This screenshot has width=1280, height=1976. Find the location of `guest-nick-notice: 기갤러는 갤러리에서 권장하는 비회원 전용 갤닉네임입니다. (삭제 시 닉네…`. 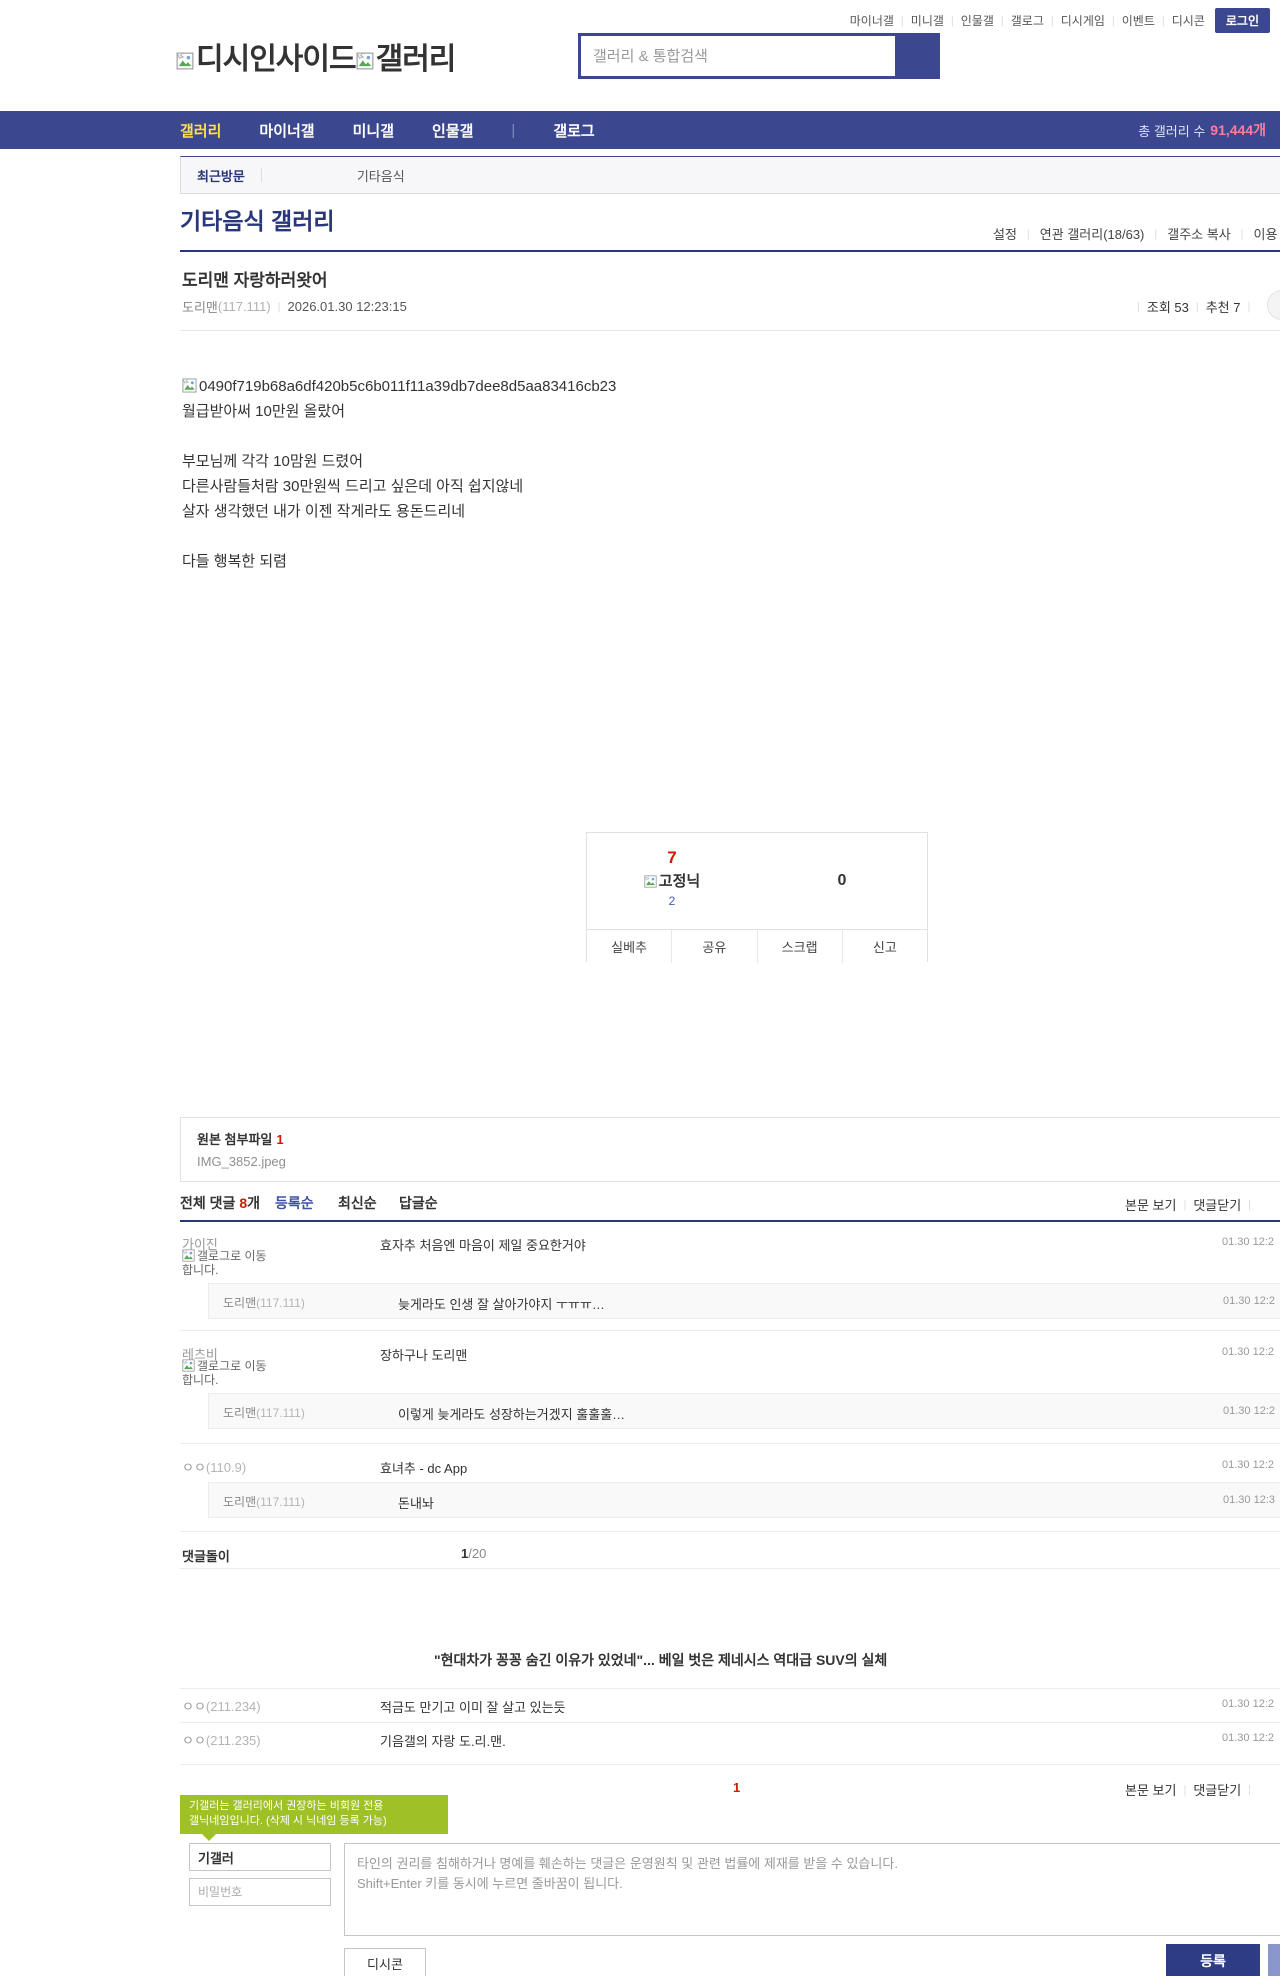

guest-nick-notice: 기갤러는 갤러리에서 권장하는 비회원 전용 갤닉네임입니다. (삭제 시 닉네… is located at coordinates (314, 1818).